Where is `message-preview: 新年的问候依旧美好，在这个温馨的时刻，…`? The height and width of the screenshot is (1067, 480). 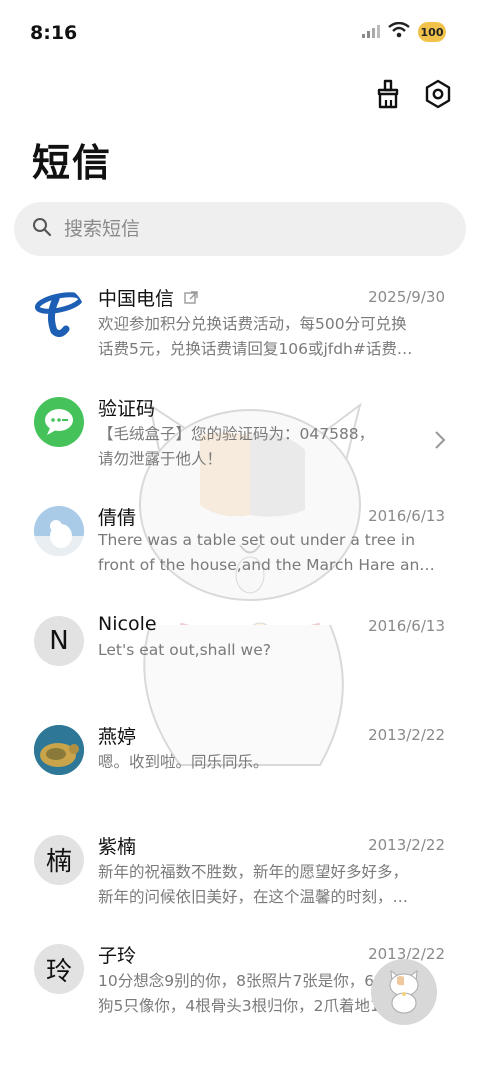 message-preview: 新年的问候依旧美好，在这个温馨的时刻，… is located at coordinates (253, 896).